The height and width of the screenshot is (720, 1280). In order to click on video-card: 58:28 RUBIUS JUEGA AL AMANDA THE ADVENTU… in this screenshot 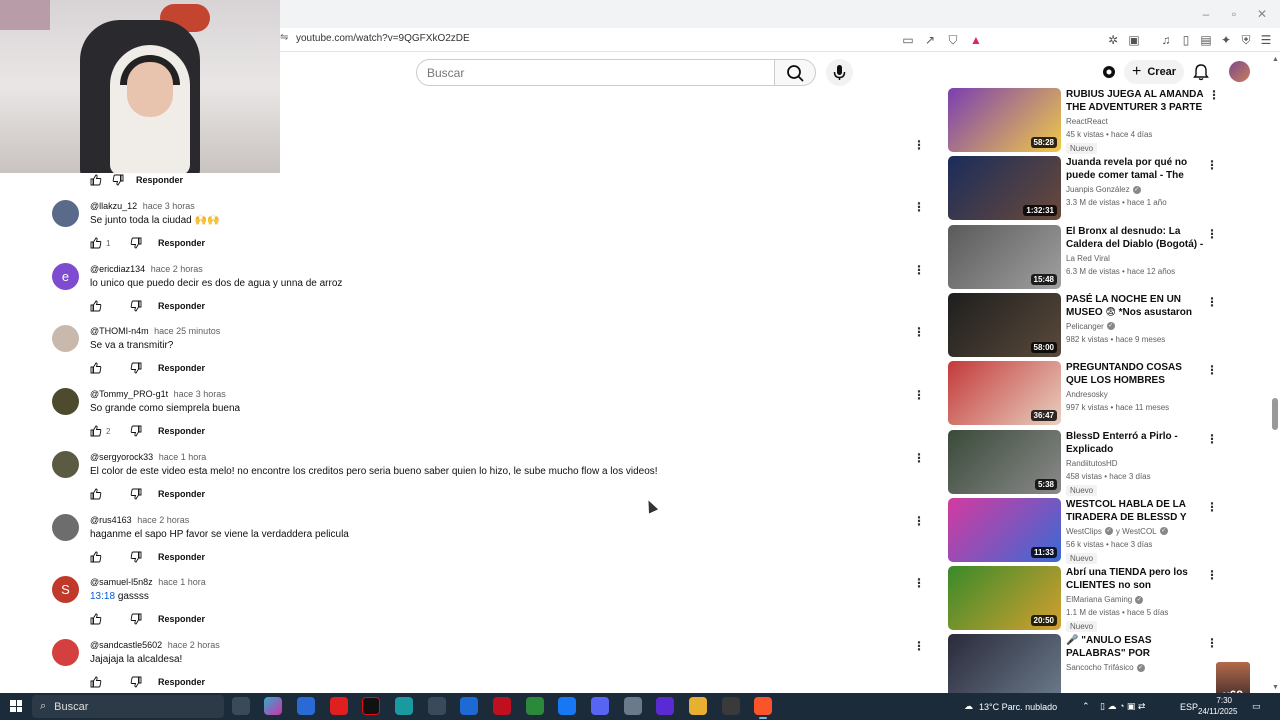, I will do `click(1083, 121)`.